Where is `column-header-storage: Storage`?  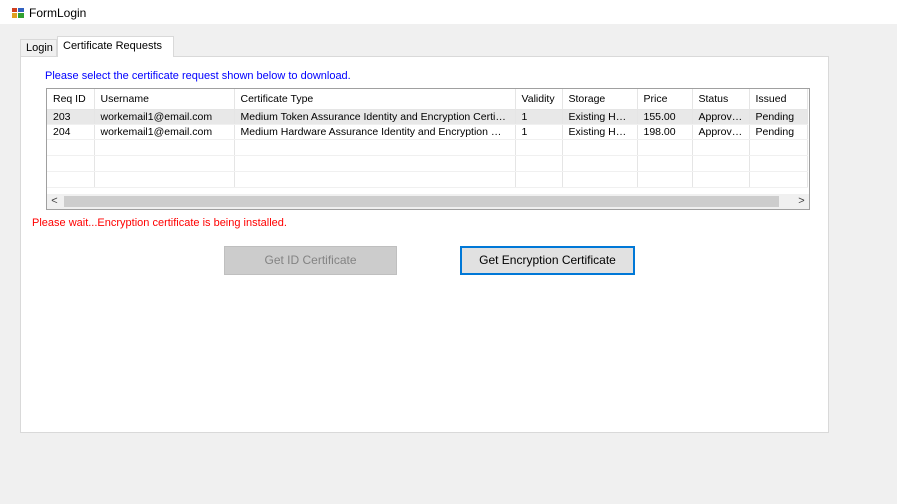 column-header-storage: Storage is located at coordinates (600, 99).